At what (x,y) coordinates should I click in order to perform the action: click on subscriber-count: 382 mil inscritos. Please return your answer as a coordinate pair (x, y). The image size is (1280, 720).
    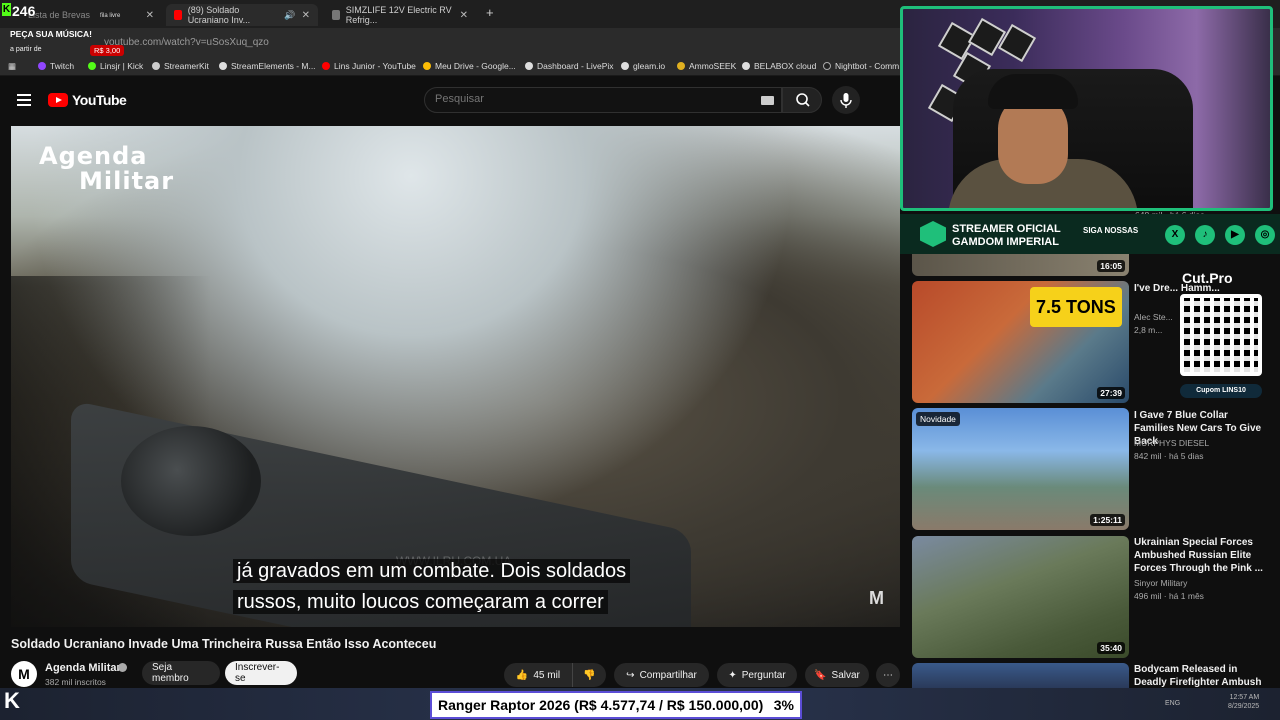
    Looking at the image, I should click on (75, 682).